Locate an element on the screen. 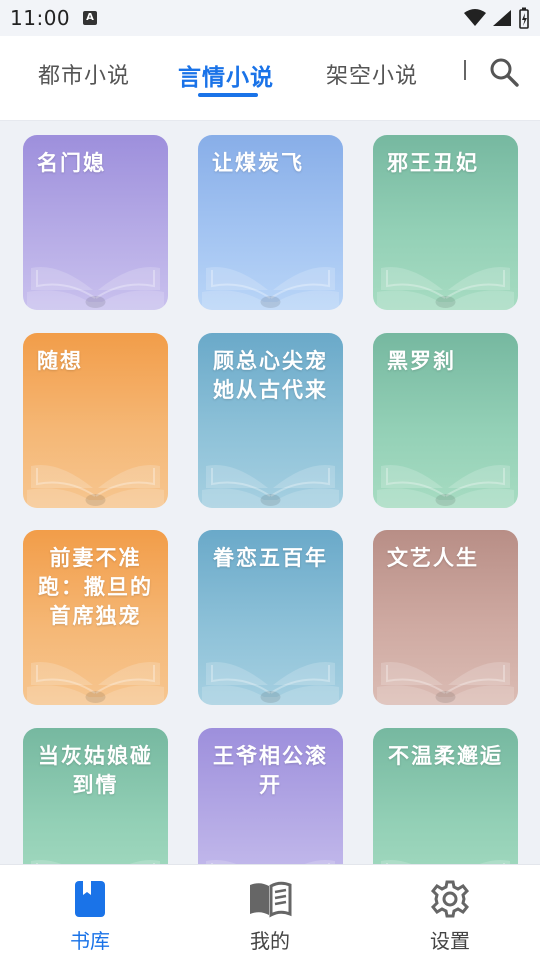 The image size is (540, 961). book-card: 文艺人生 is located at coordinates (445, 617).